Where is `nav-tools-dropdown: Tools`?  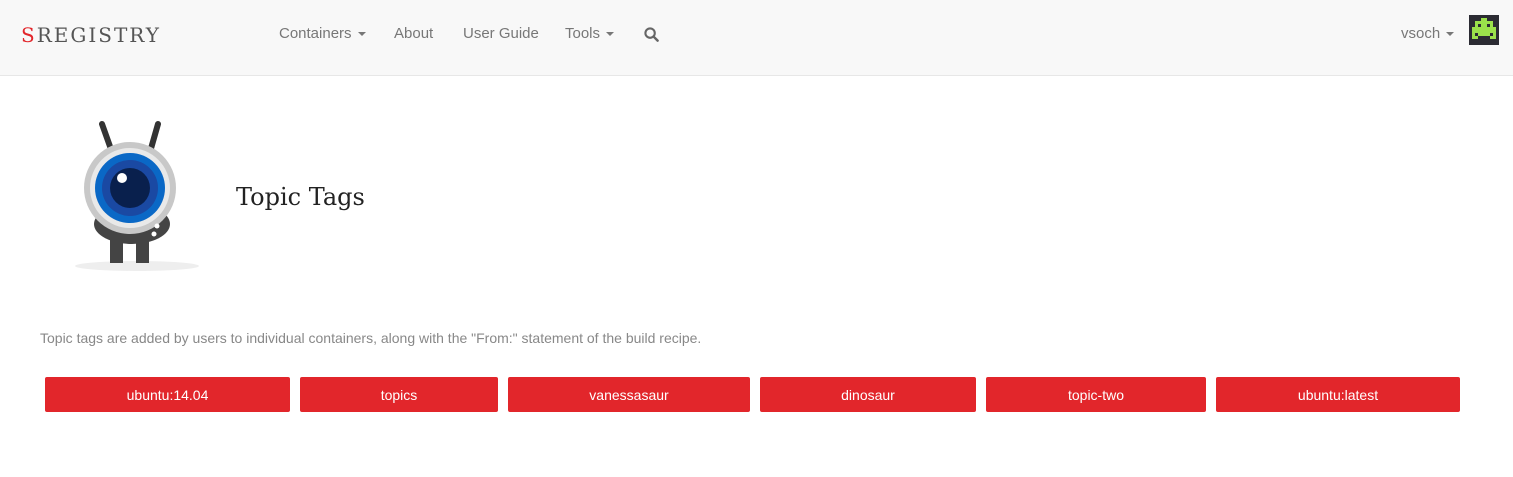 nav-tools-dropdown: Tools is located at coordinates (590, 33).